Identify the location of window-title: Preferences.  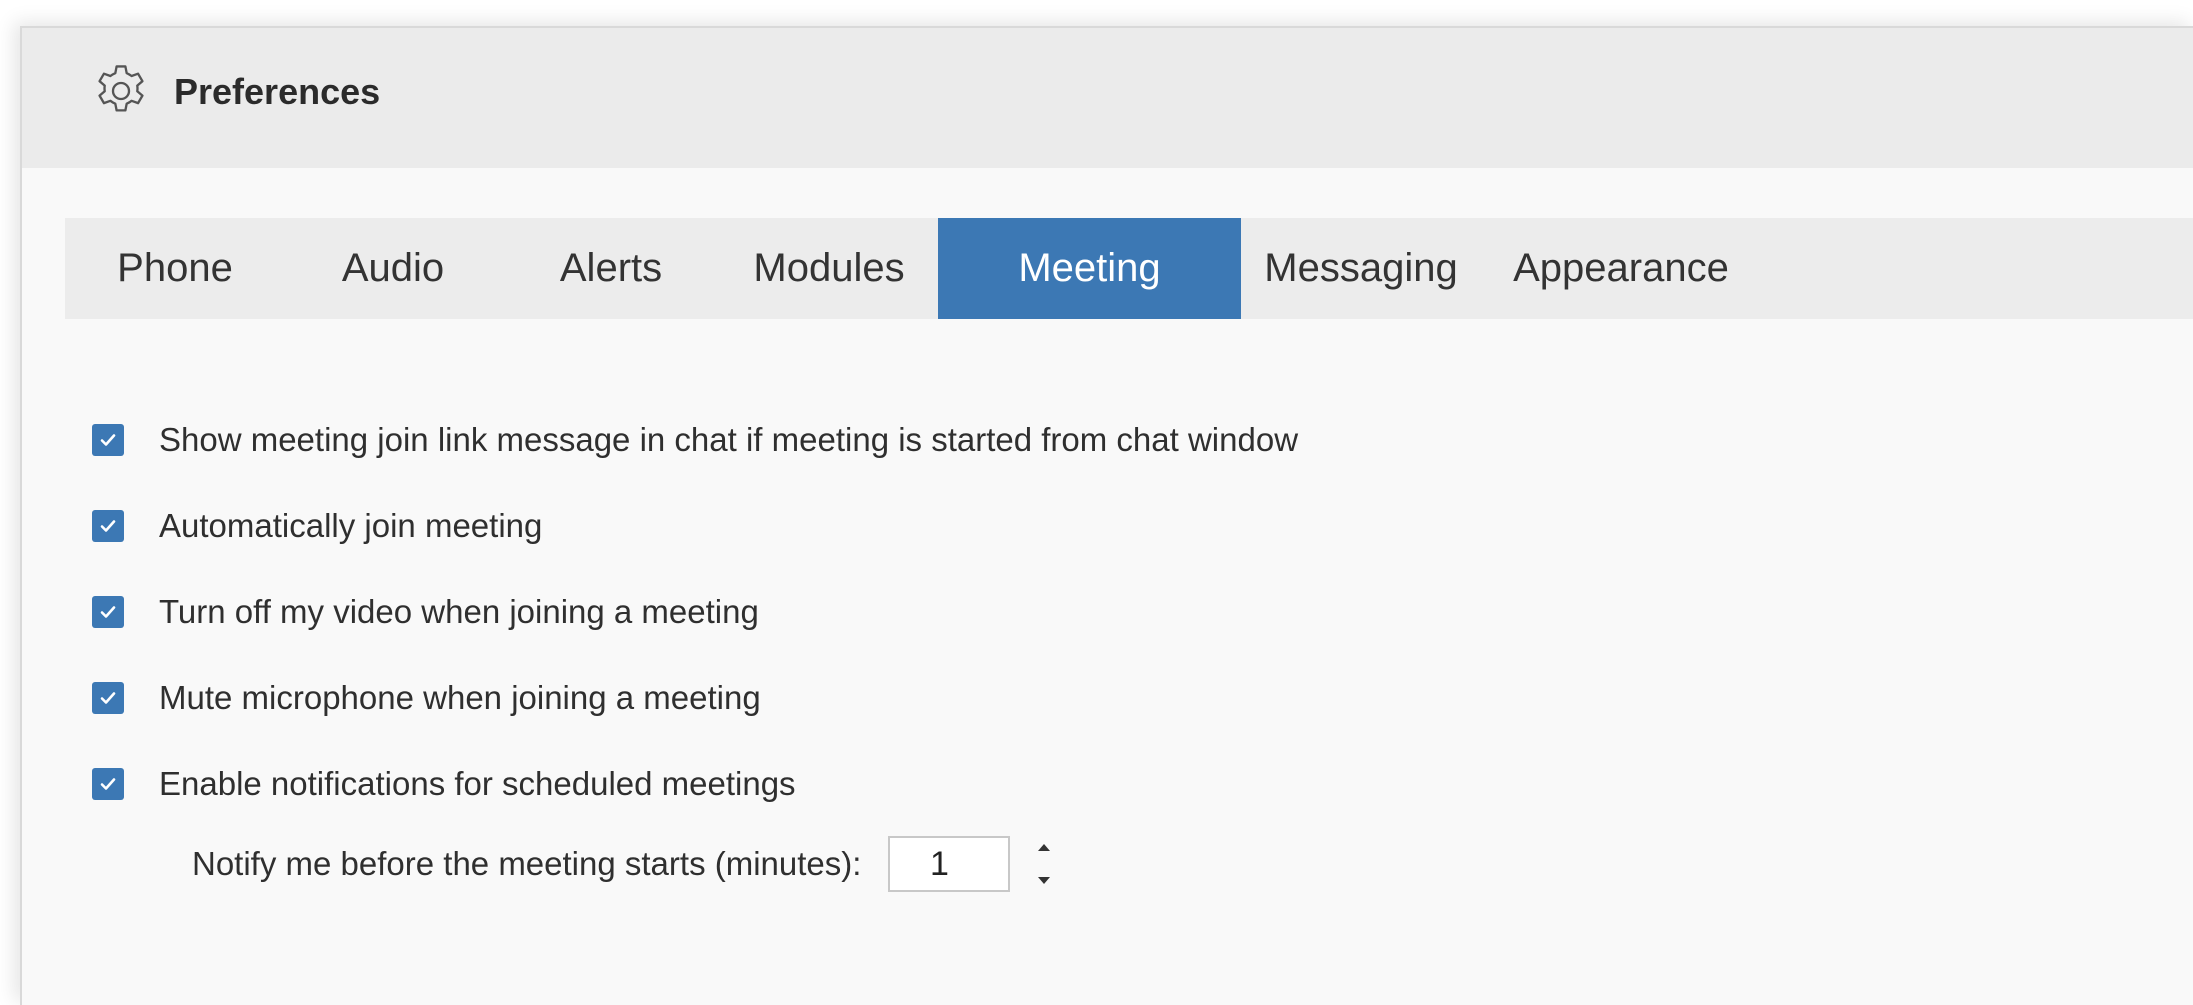
(277, 91).